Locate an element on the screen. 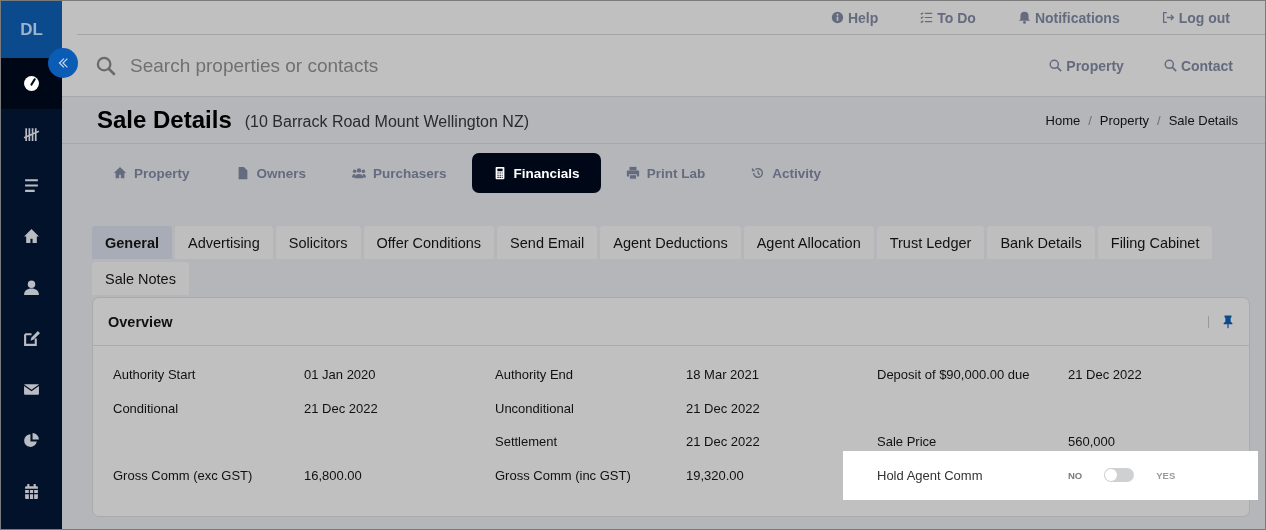 This screenshot has height=530, width=1266. double-chevron-icon is located at coordinates (63, 63).